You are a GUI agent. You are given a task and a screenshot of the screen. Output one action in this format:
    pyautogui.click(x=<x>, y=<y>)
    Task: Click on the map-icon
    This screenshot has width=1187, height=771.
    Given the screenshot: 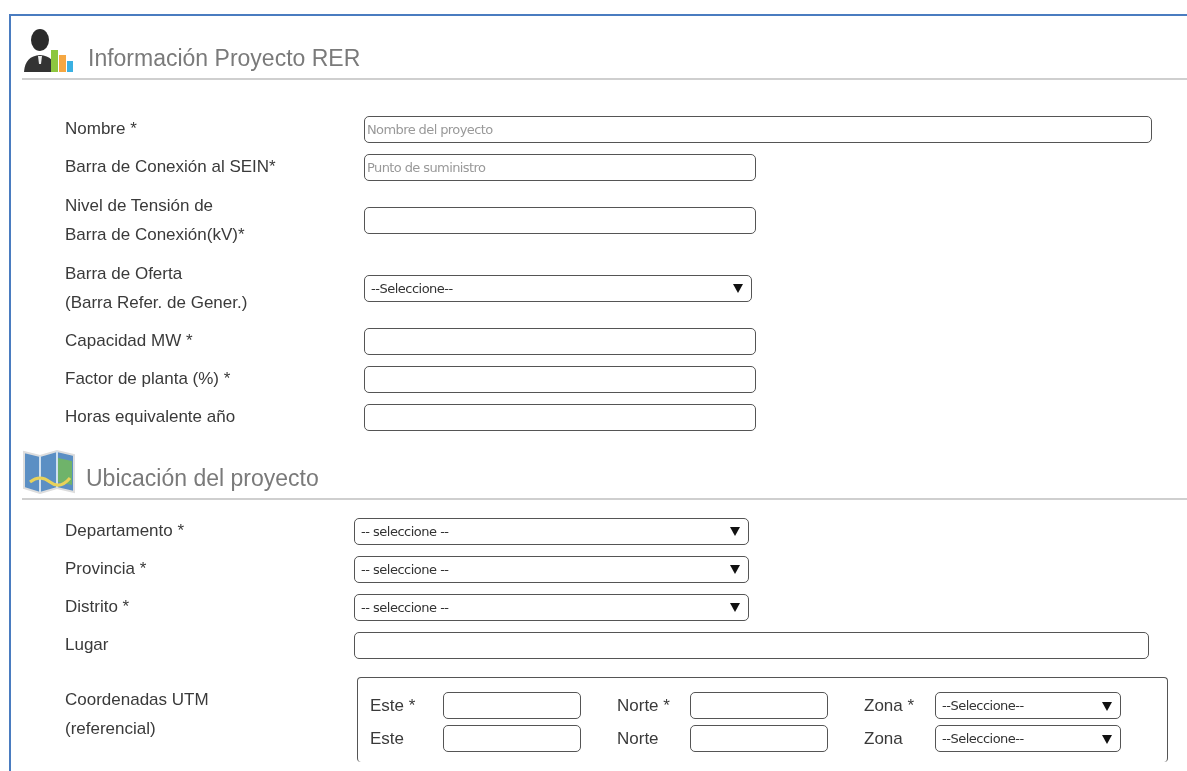 What is the action you would take?
    pyautogui.click(x=49, y=471)
    